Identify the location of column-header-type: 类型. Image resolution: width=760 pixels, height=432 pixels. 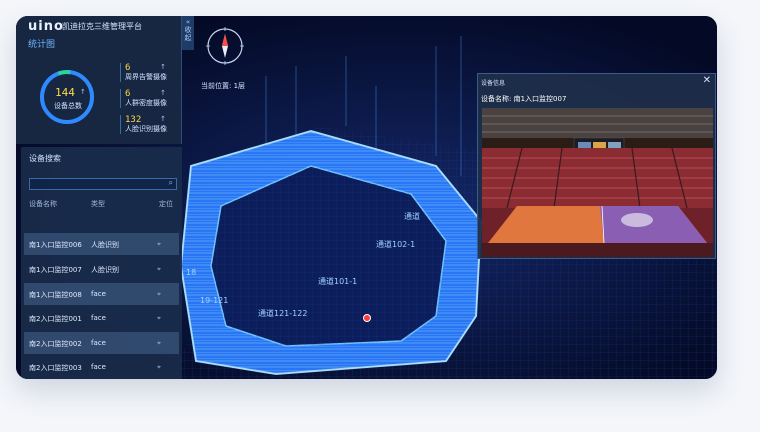
(98, 204).